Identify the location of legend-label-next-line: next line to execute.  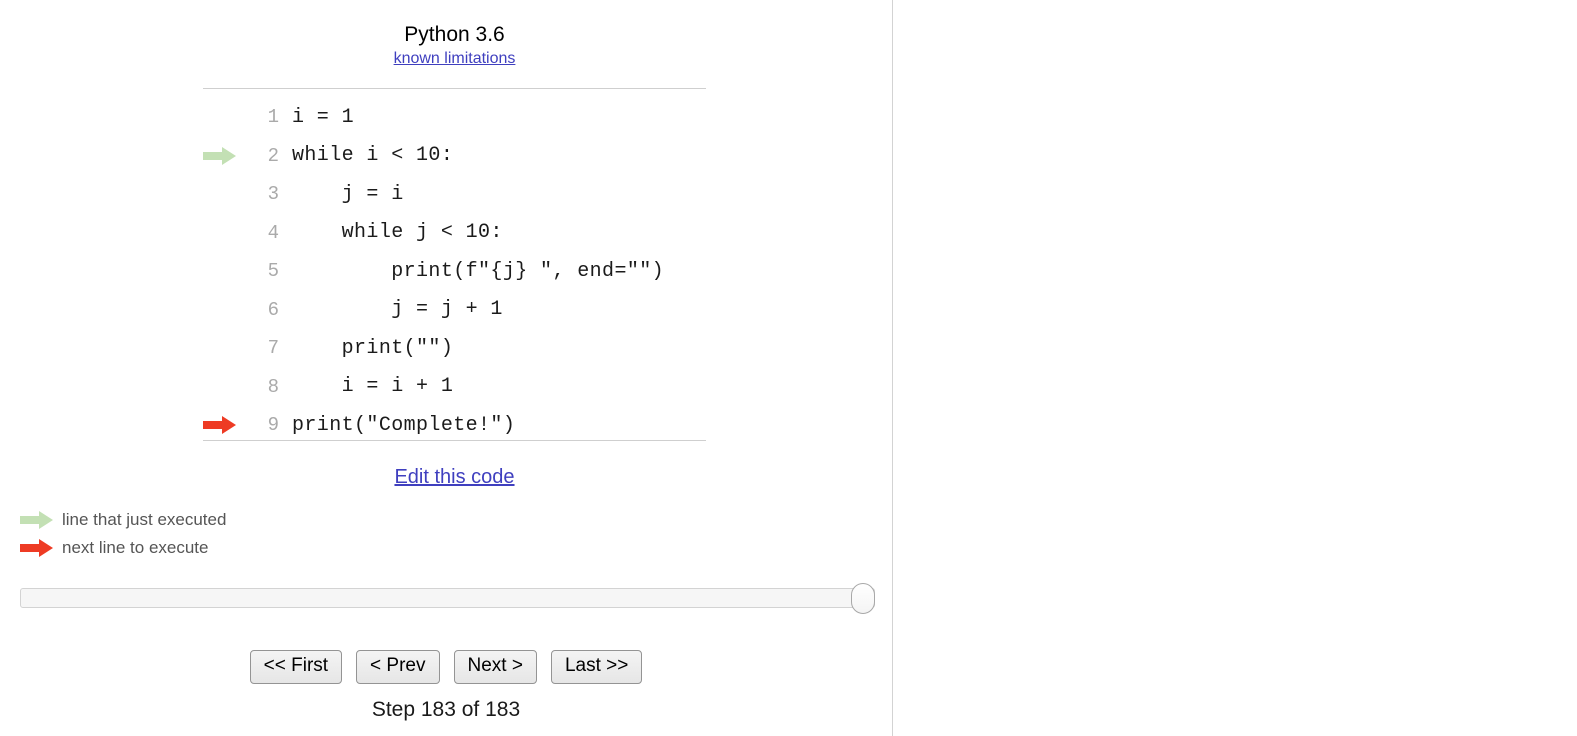
(135, 547).